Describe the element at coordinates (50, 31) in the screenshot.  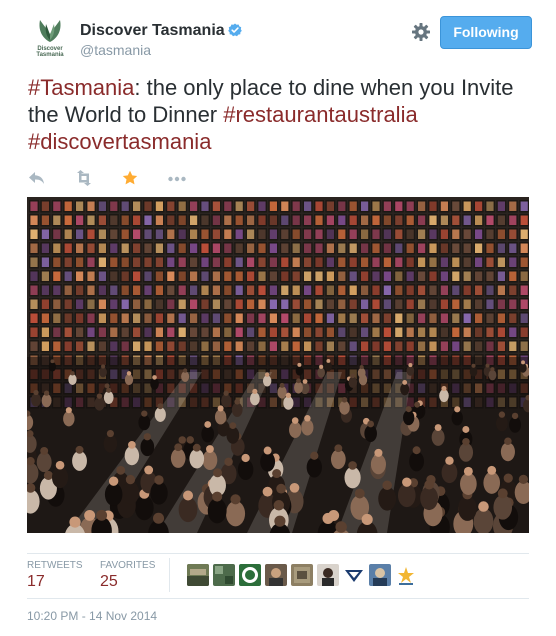
I see `tasmania-logo-icon` at that location.